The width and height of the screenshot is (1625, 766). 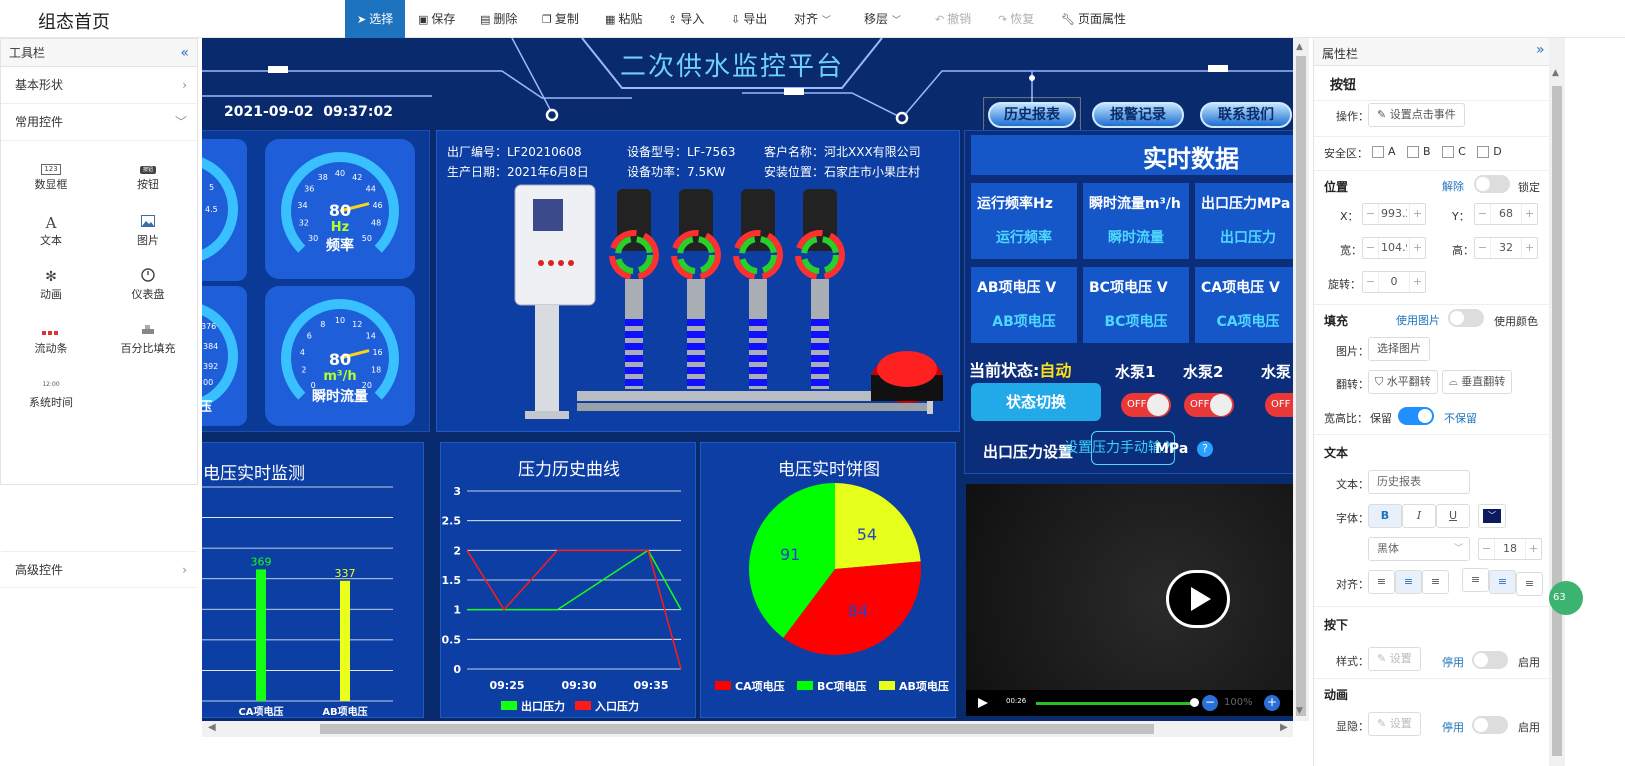 I want to click on font-size-input: −18 +, so click(x=1510, y=549).